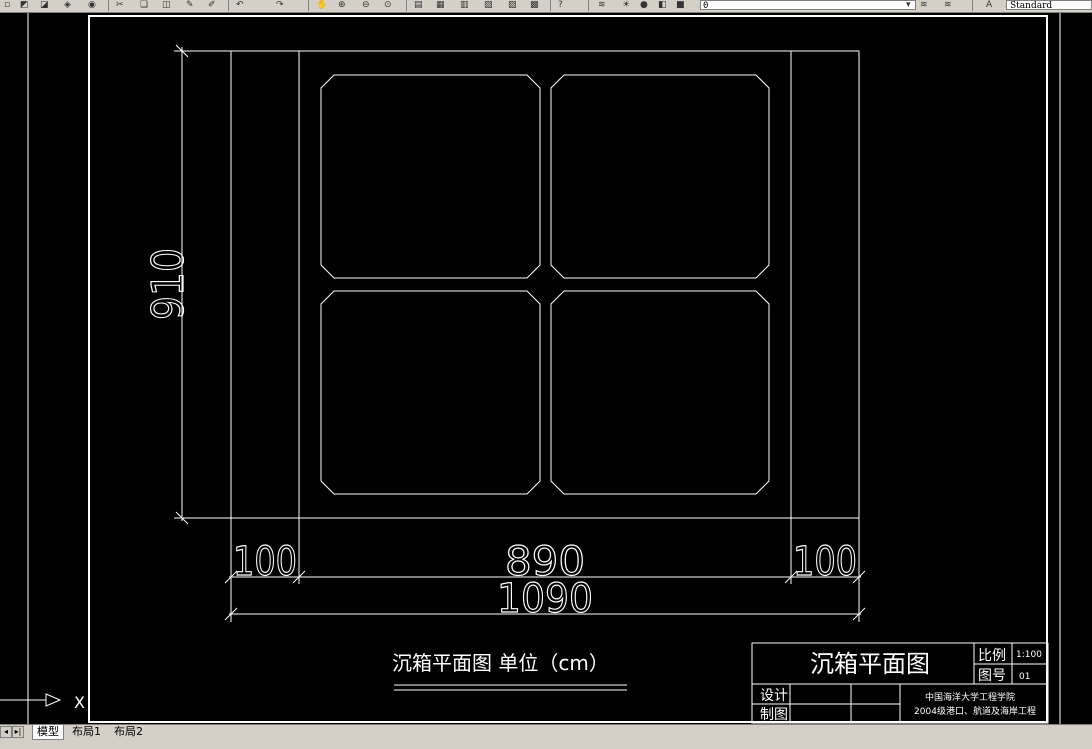 This screenshot has width=1092, height=749. What do you see at coordinates (560, 5) in the screenshot?
I see `help-icon: ?` at bounding box center [560, 5].